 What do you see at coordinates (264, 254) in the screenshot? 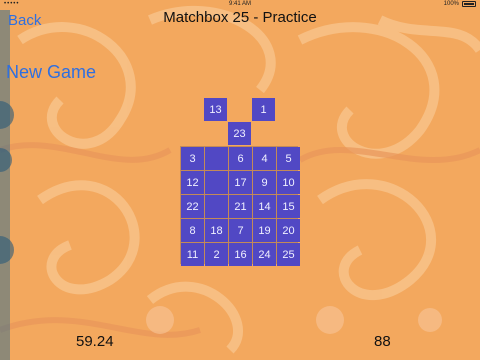
I see `grid-cell: 24` at bounding box center [264, 254].